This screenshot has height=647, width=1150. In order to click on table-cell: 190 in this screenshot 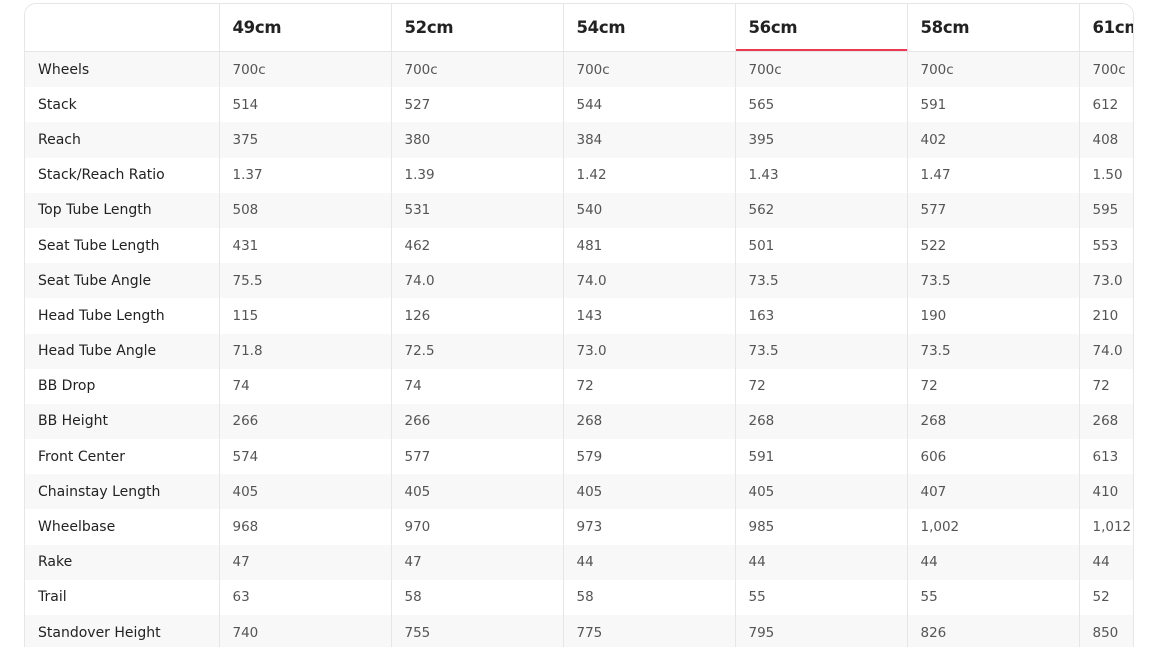, I will do `click(992, 316)`.